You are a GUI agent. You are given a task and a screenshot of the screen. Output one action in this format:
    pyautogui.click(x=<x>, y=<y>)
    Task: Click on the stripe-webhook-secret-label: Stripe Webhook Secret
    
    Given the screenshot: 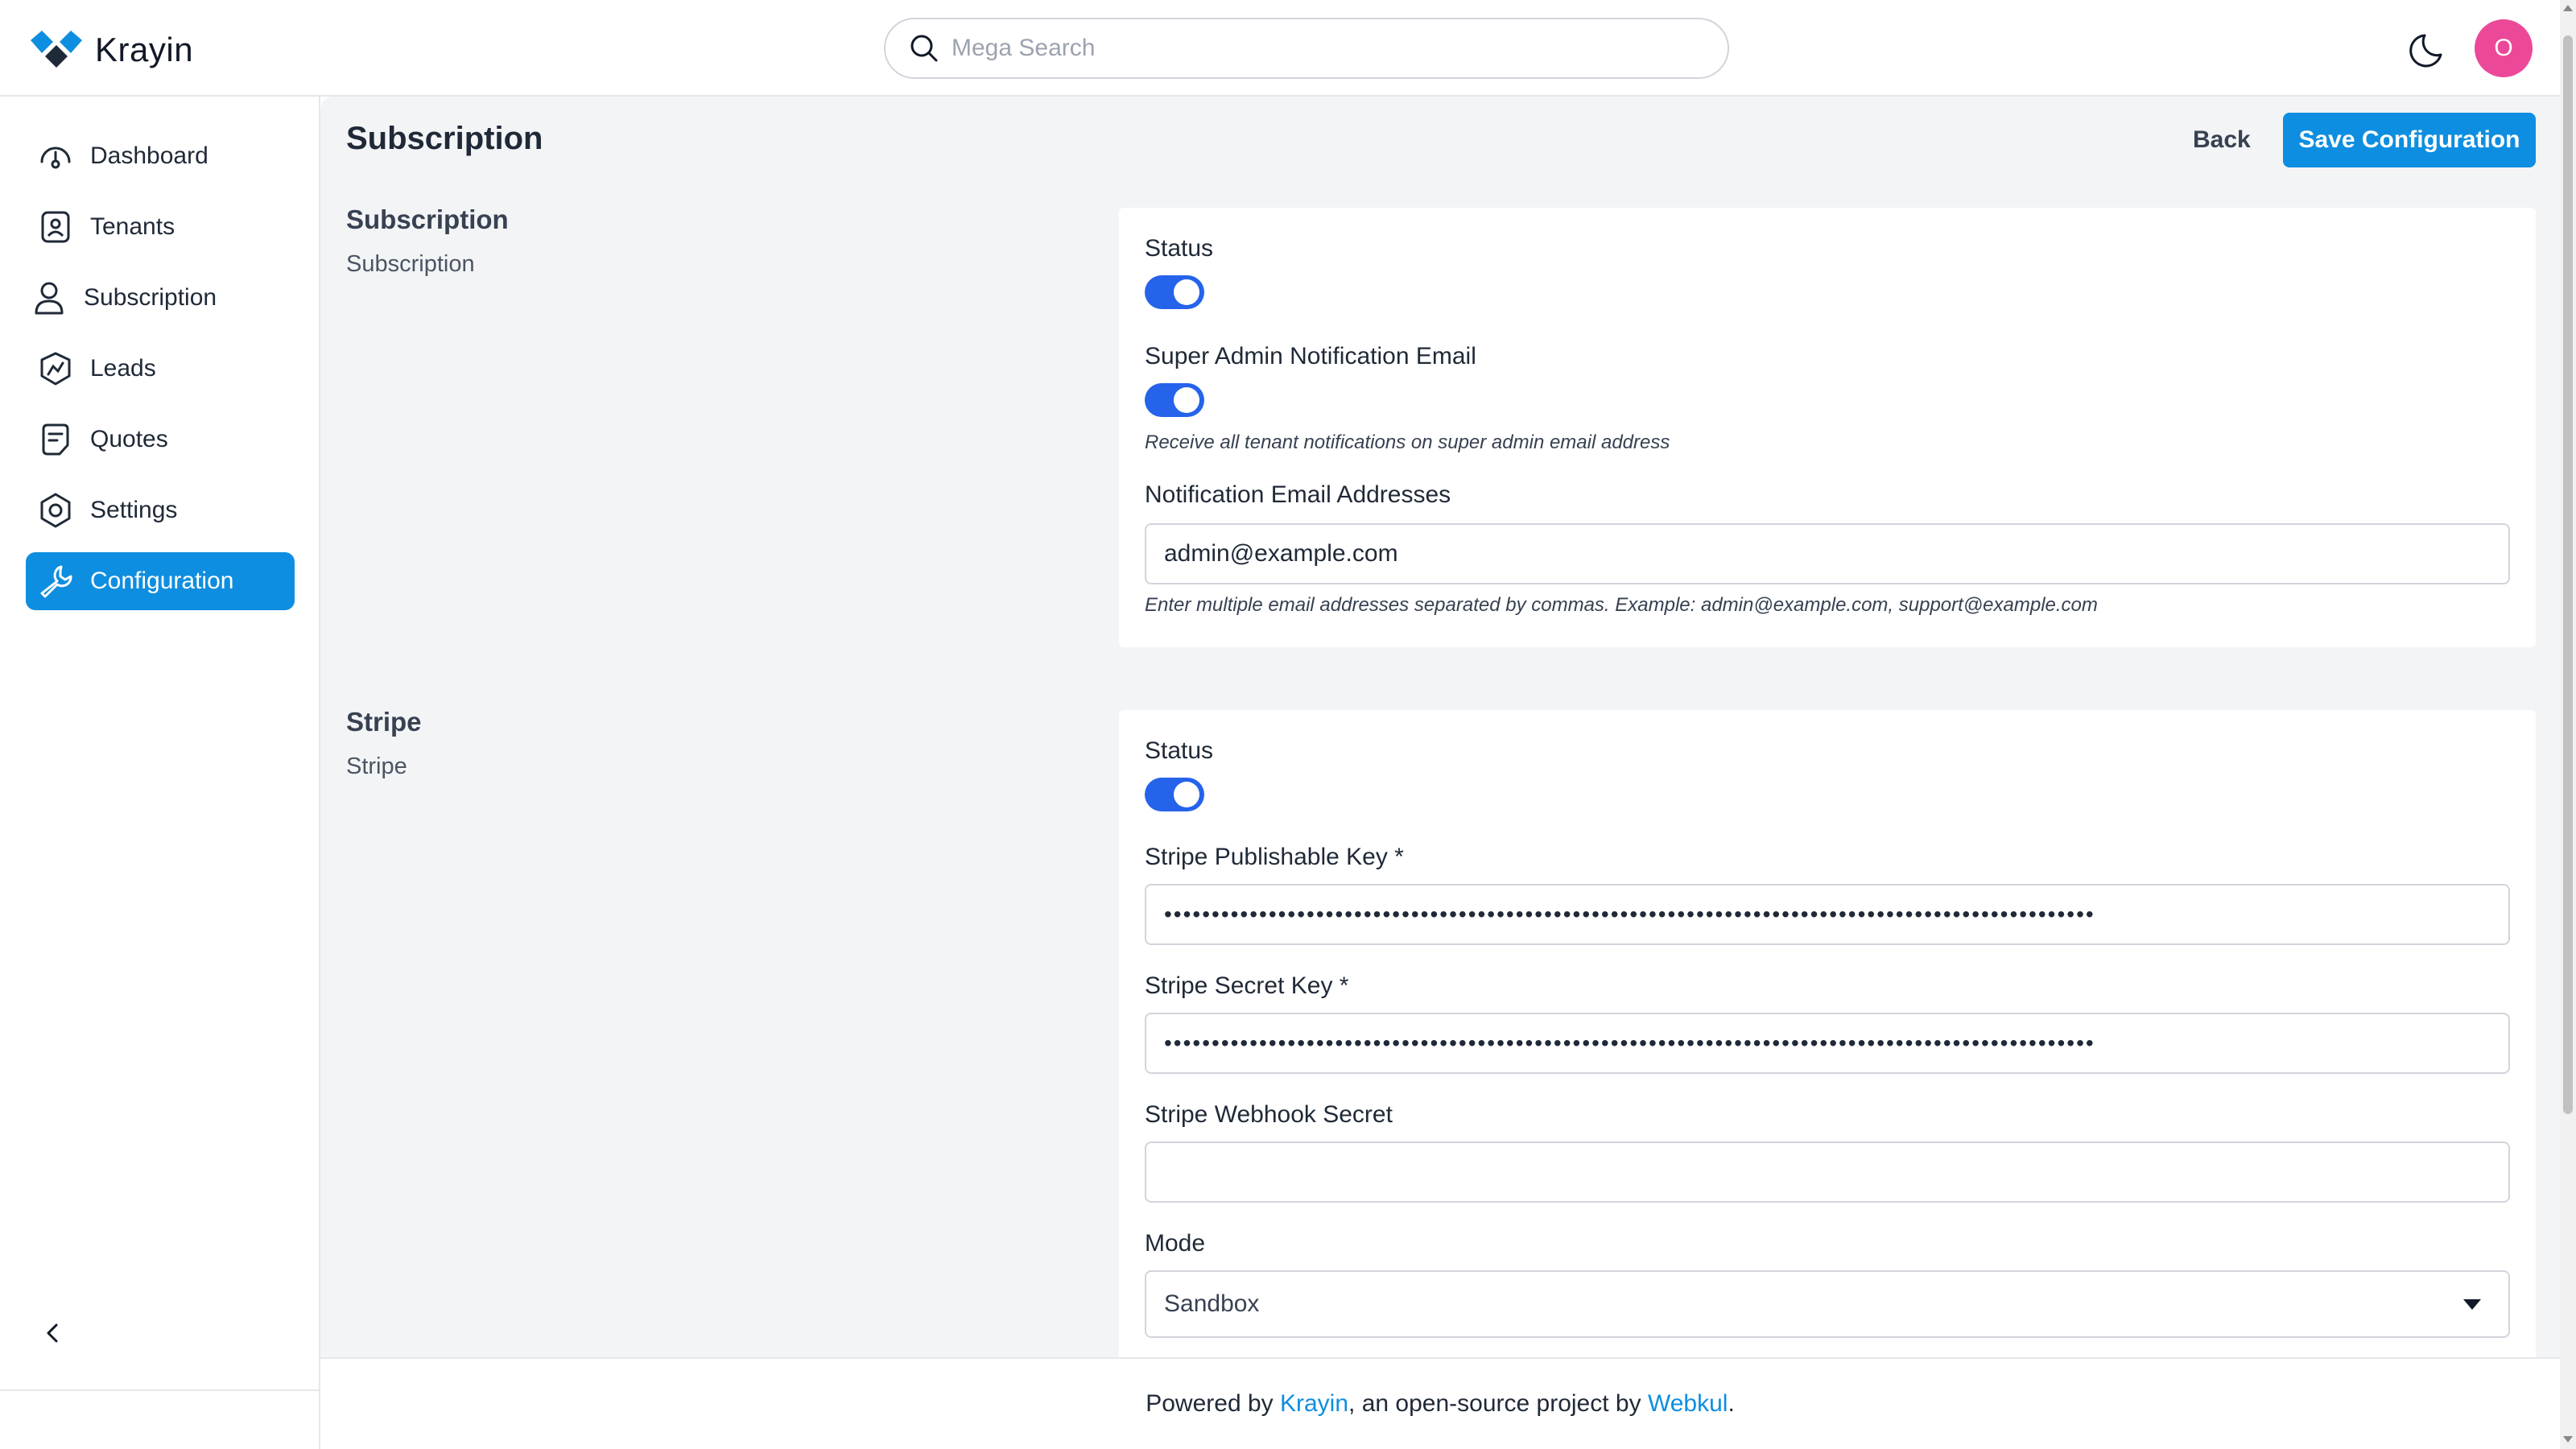 What is the action you would take?
    pyautogui.click(x=1269, y=1114)
    